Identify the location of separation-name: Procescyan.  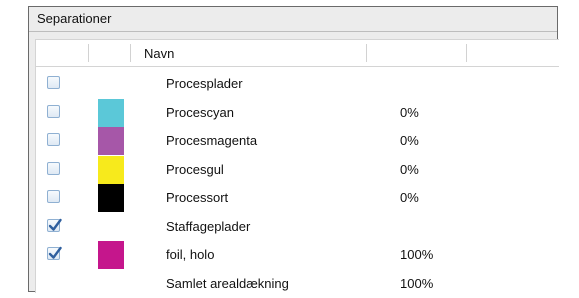
(200, 112).